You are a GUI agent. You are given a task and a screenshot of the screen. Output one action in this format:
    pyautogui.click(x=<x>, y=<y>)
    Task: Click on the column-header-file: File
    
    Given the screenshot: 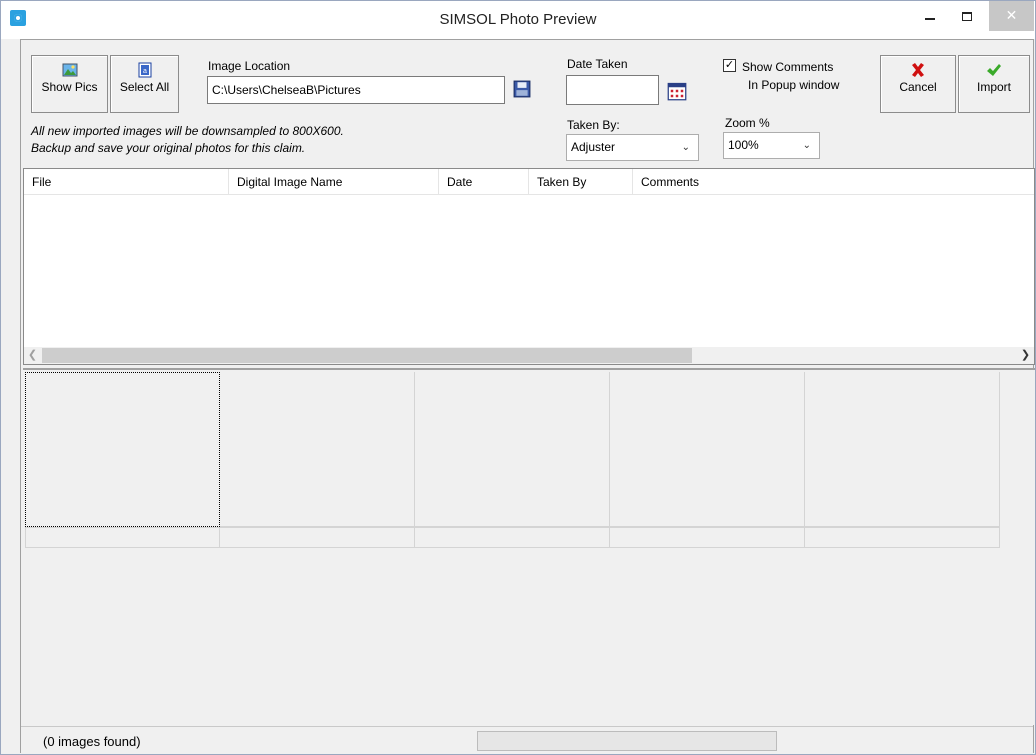 What is the action you would take?
    pyautogui.click(x=126, y=182)
    